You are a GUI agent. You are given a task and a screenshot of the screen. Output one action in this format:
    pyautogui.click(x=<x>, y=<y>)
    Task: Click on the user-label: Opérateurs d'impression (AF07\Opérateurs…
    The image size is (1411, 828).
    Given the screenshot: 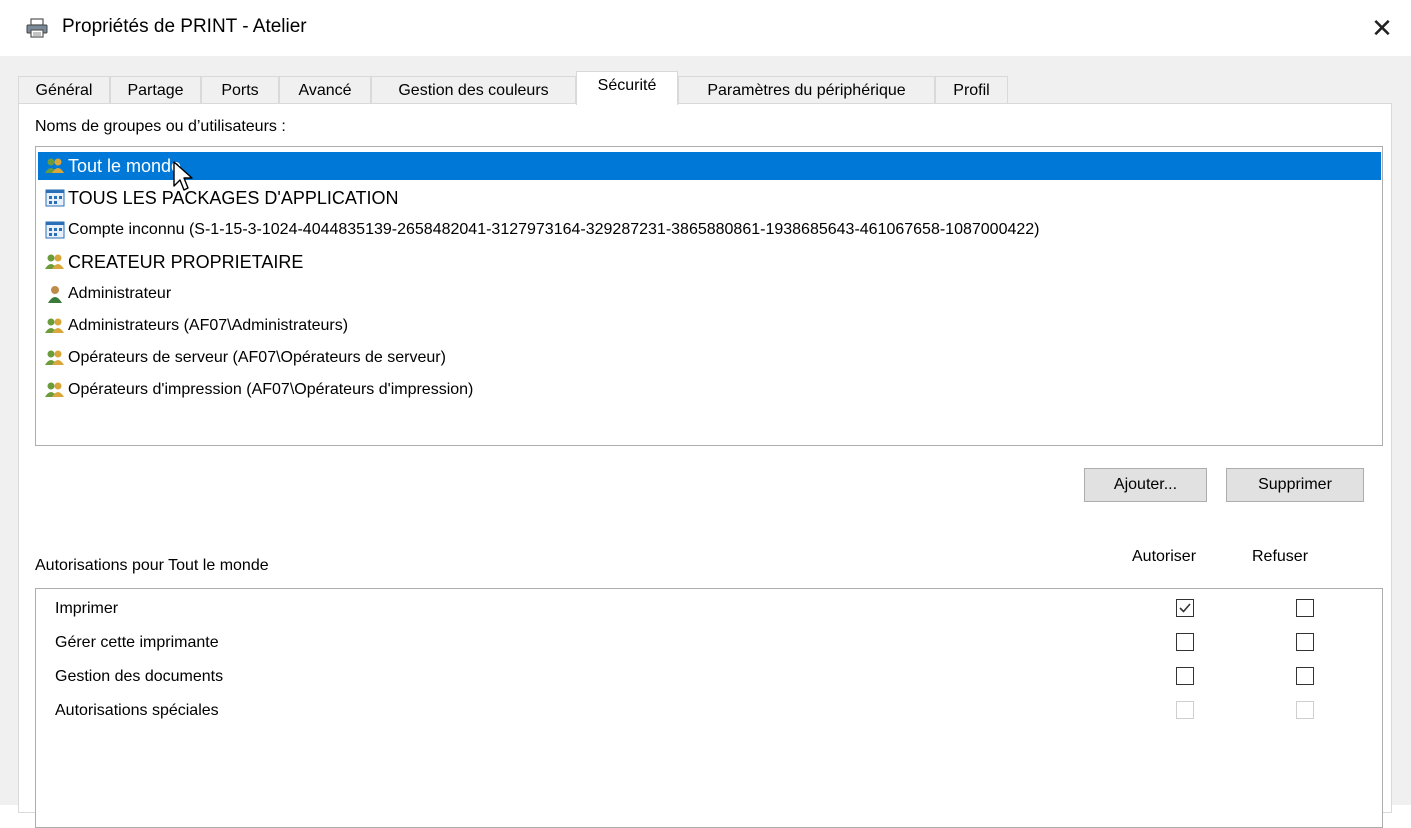 What is the action you would take?
    pyautogui.click(x=271, y=389)
    